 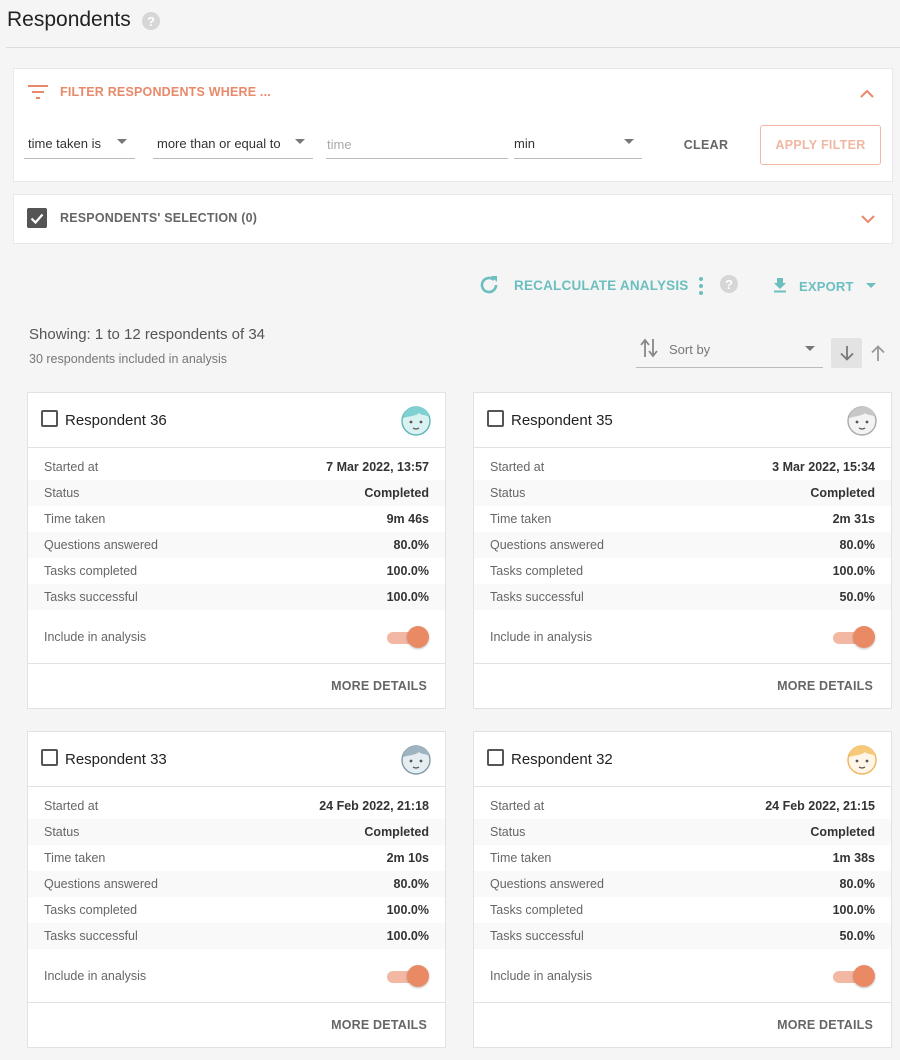 What do you see at coordinates (878, 353) in the screenshot?
I see `arrow-up-icon` at bounding box center [878, 353].